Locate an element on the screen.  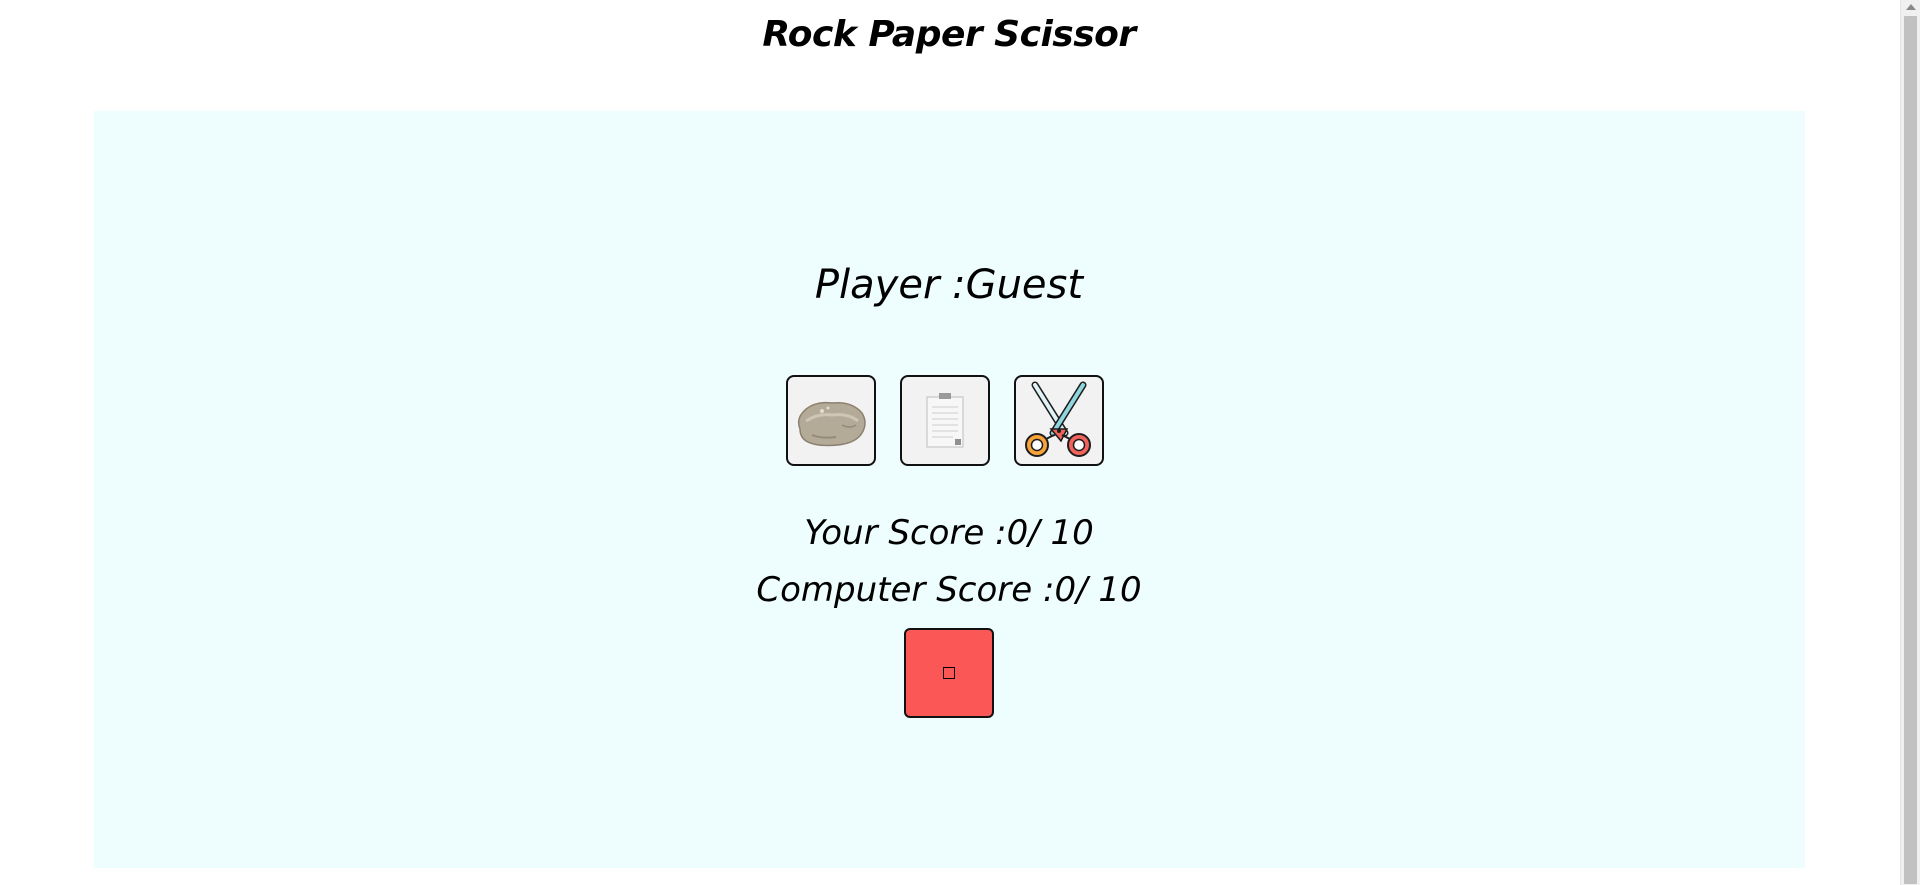
scissors-icon is located at coordinates (1058, 419).